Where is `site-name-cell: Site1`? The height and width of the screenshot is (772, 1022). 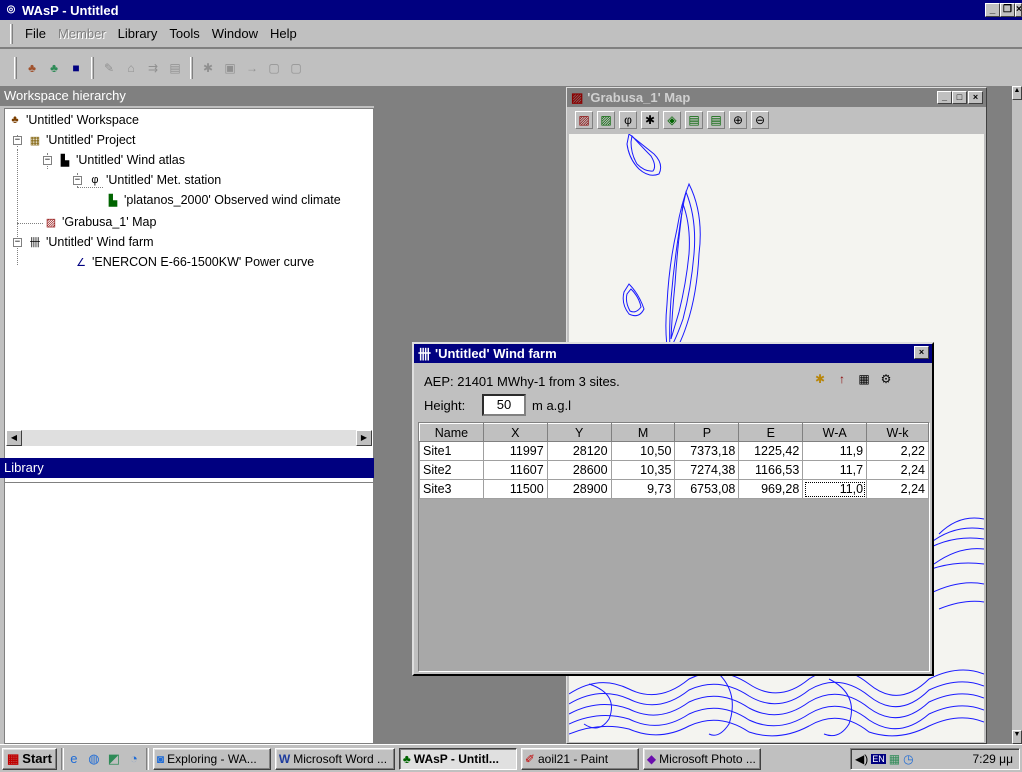 site-name-cell: Site1 is located at coordinates (451, 451).